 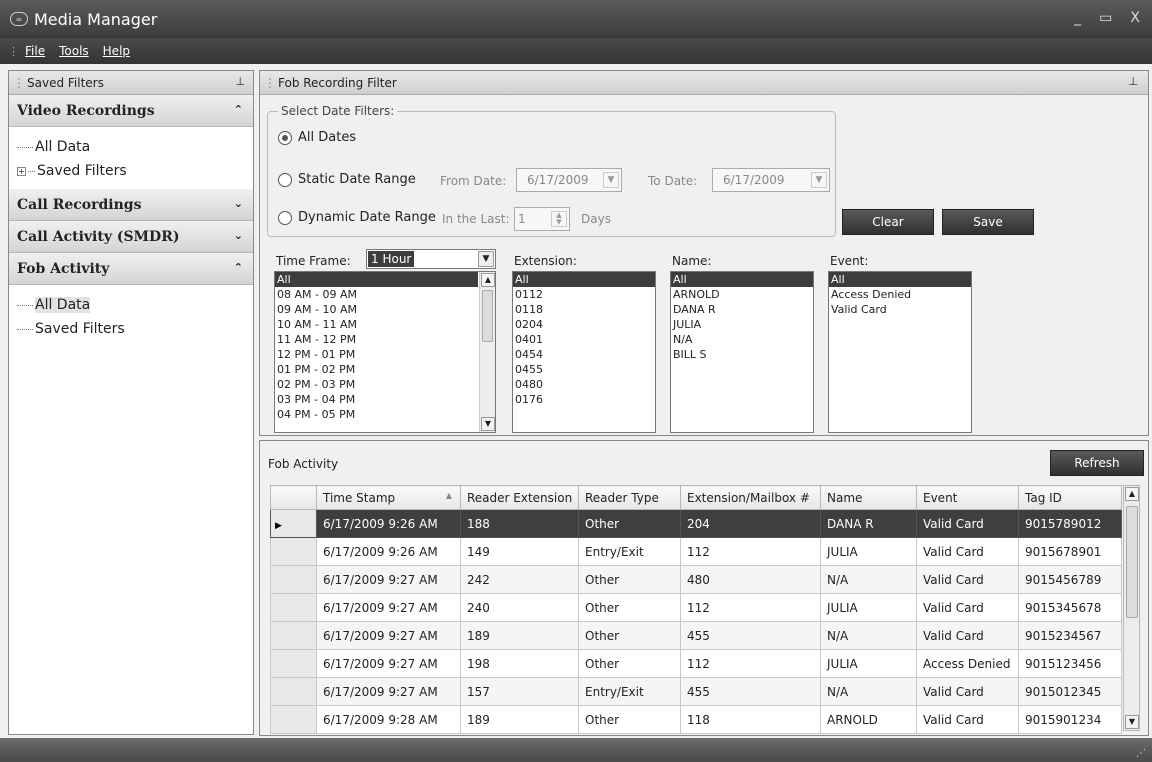 I want to click on radio-dynamic-range: Dynamic Date Range, so click(x=357, y=217).